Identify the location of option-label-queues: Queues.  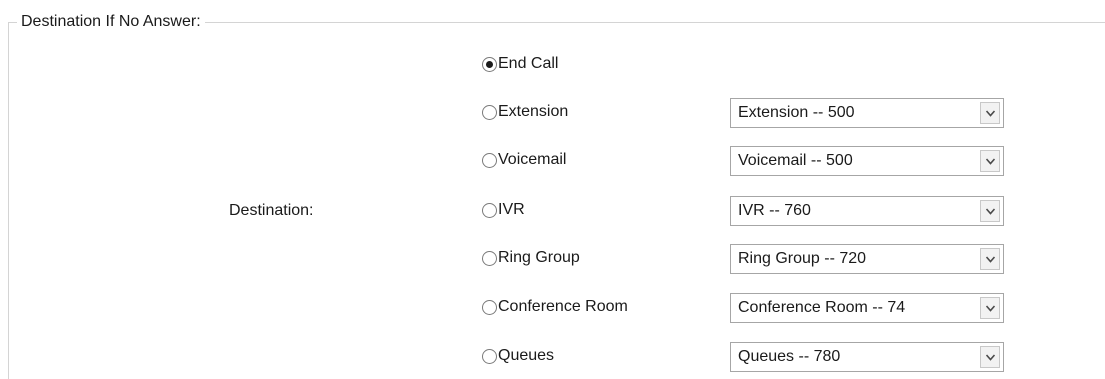
(526, 355).